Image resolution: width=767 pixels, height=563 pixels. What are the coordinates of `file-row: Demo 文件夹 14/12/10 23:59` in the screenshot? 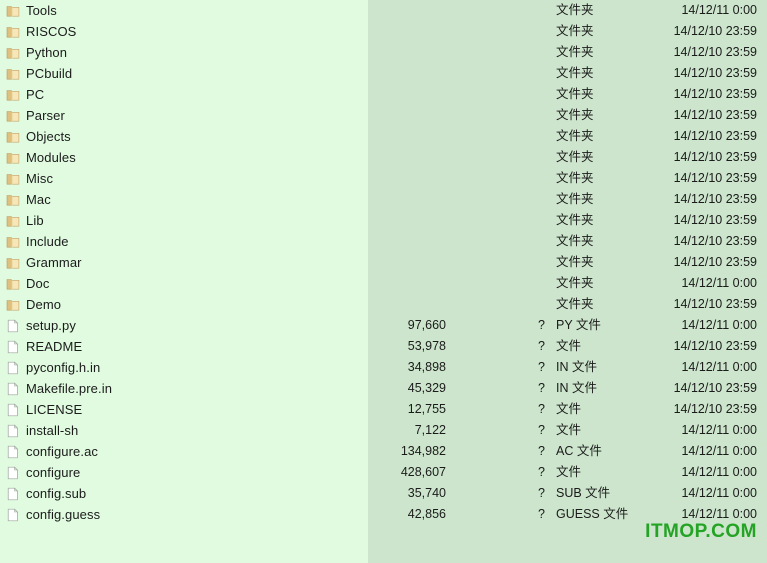 It's located at (383, 304).